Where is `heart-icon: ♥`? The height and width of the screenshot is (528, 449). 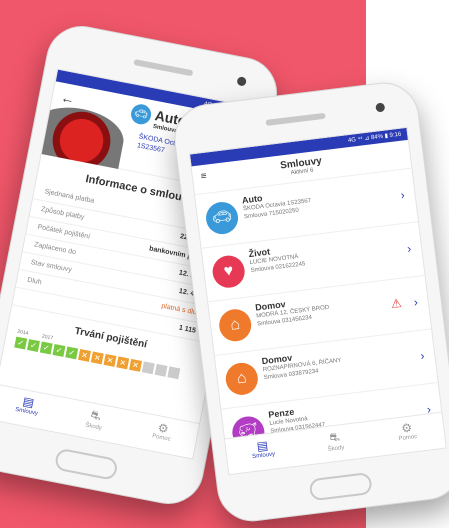
heart-icon: ♥ is located at coordinates (228, 271).